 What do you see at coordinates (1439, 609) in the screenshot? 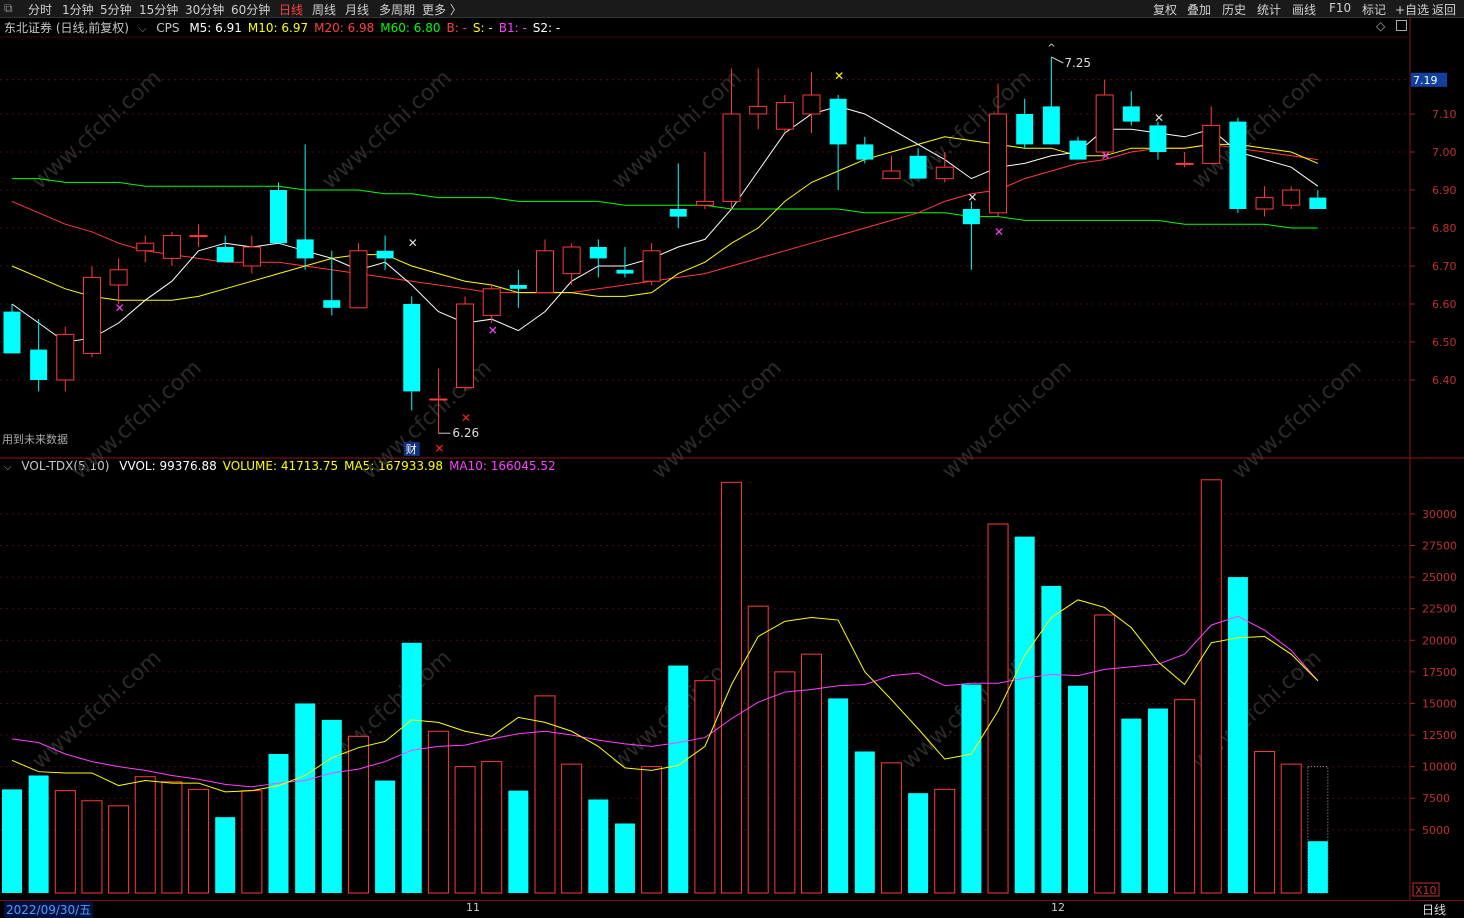
I see `vol-tick-label: 22500` at bounding box center [1439, 609].